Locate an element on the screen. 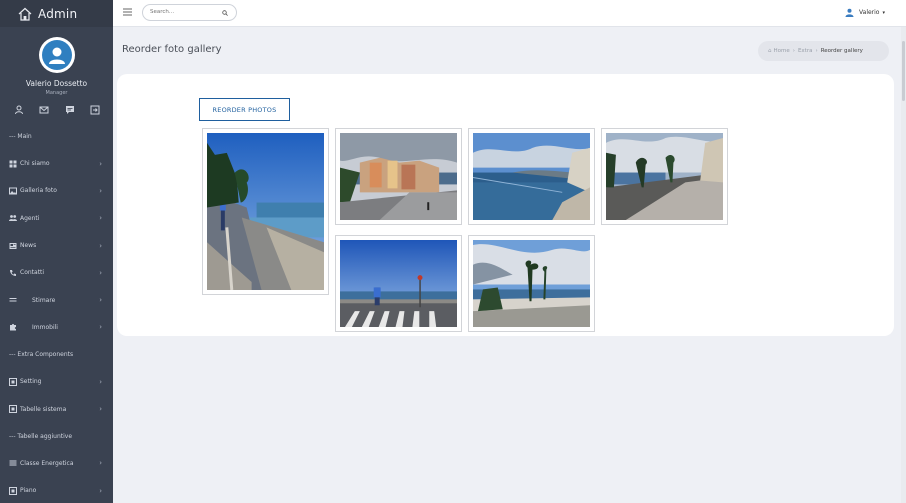  beach-palms-image is located at coordinates (531, 283).